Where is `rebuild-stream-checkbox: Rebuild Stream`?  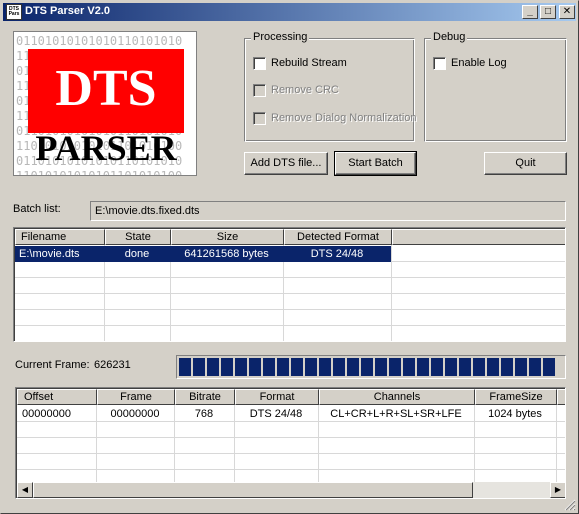 rebuild-stream-checkbox: Rebuild Stream is located at coordinates (328, 64).